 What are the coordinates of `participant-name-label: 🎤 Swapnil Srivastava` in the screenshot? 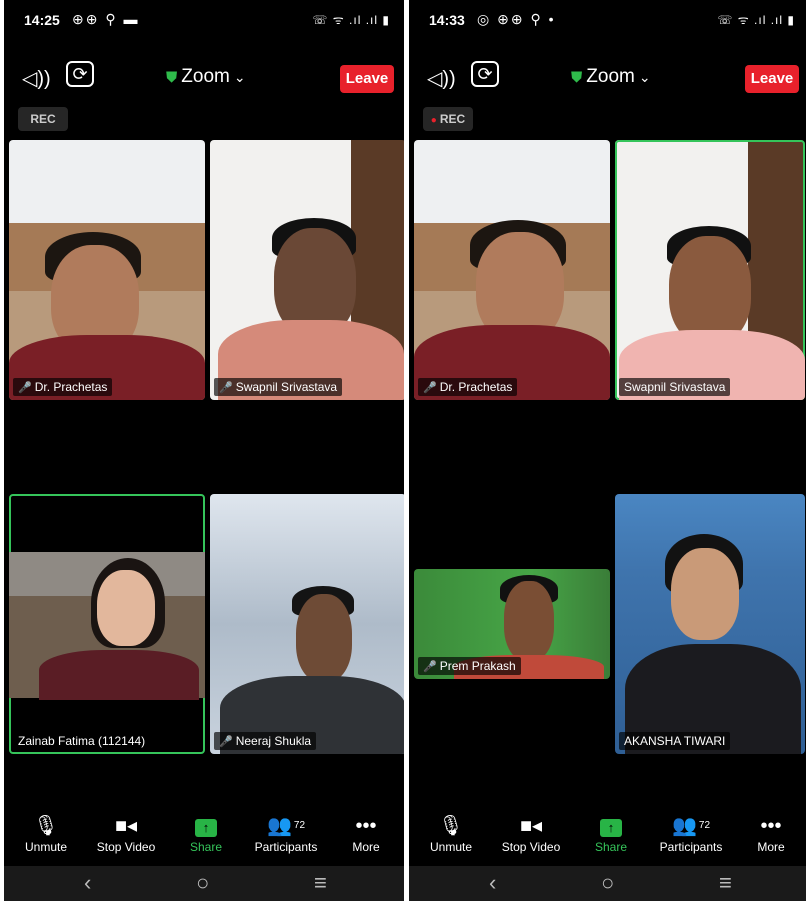 It's located at (278, 387).